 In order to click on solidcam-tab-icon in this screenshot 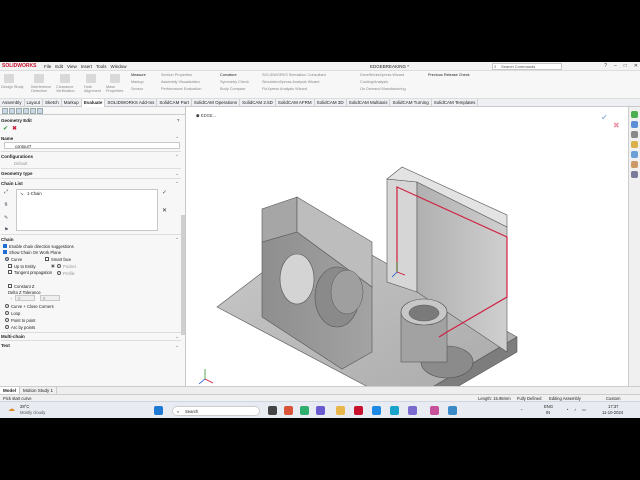, I will do `click(40, 111)`.